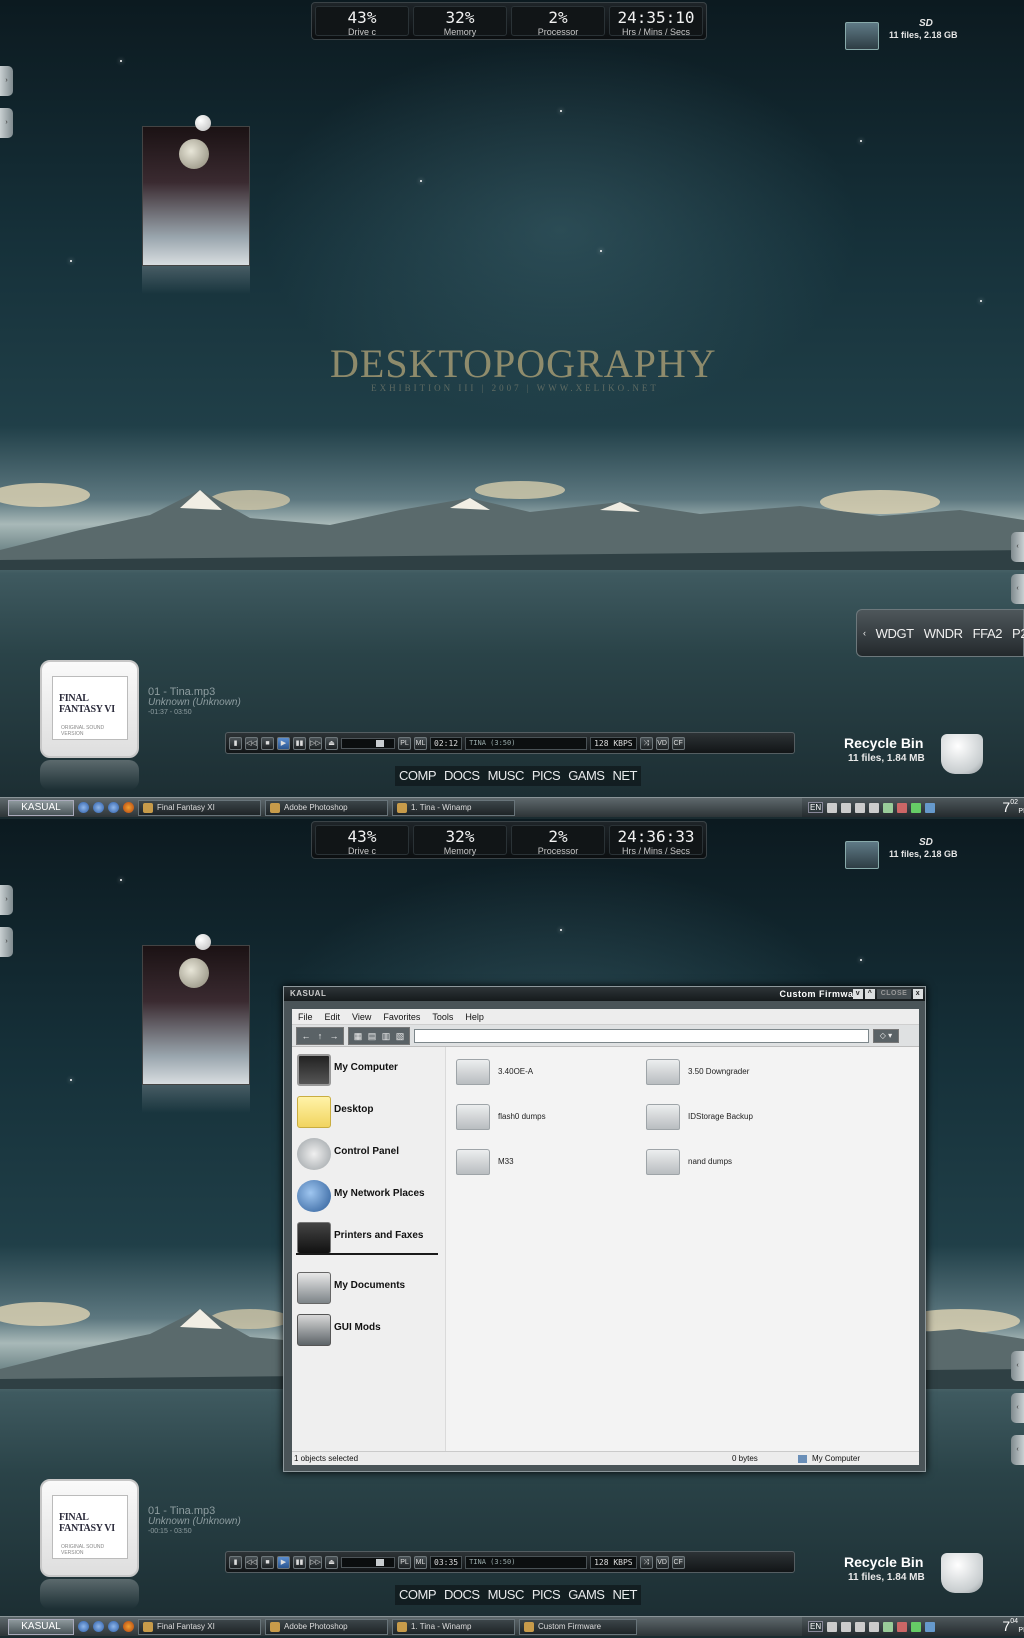 This screenshot has width=1024, height=1638. Describe the element at coordinates (358, 1036) in the screenshot. I see `thumbnails-view-icon: ▦` at that location.